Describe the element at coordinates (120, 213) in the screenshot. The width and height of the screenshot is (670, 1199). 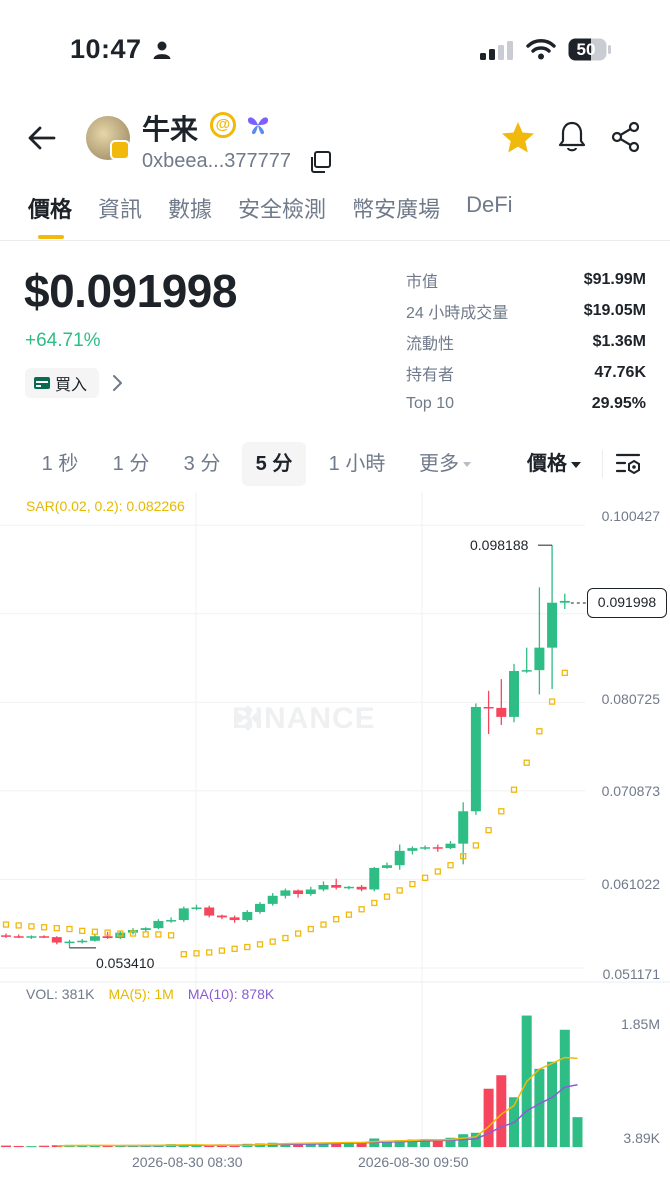
I see `tab-info: 資訊` at that location.